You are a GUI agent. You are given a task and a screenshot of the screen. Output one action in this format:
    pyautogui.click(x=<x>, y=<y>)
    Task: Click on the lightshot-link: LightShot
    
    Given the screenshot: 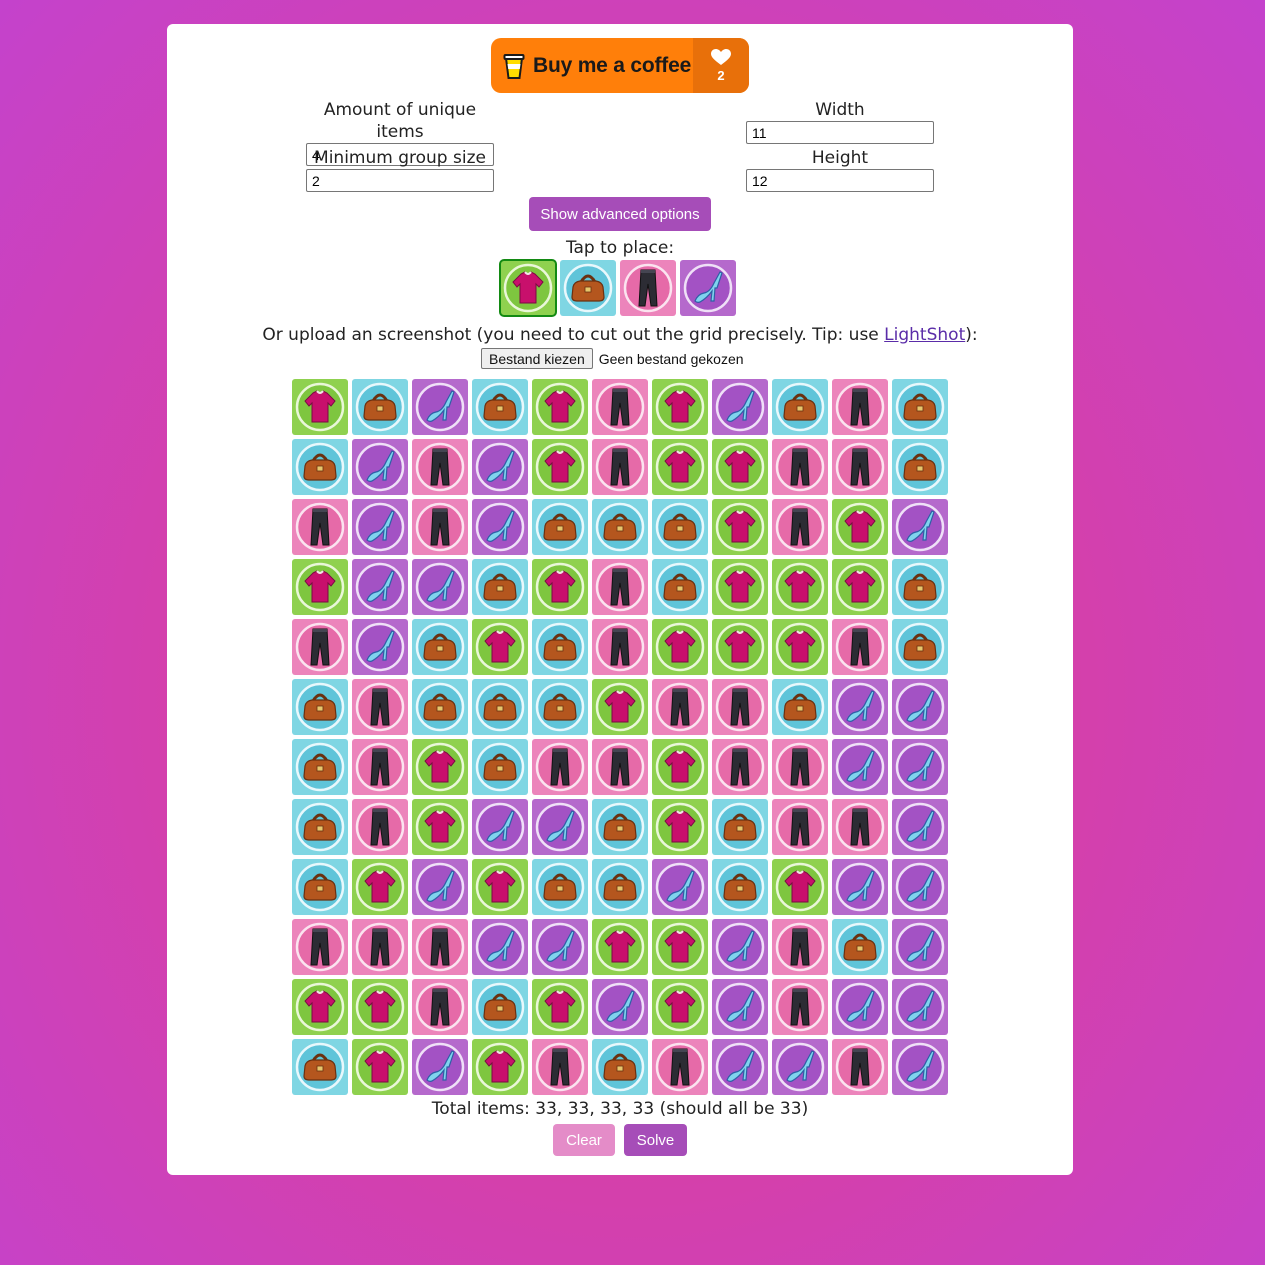 What is the action you would take?
    pyautogui.click(x=924, y=335)
    